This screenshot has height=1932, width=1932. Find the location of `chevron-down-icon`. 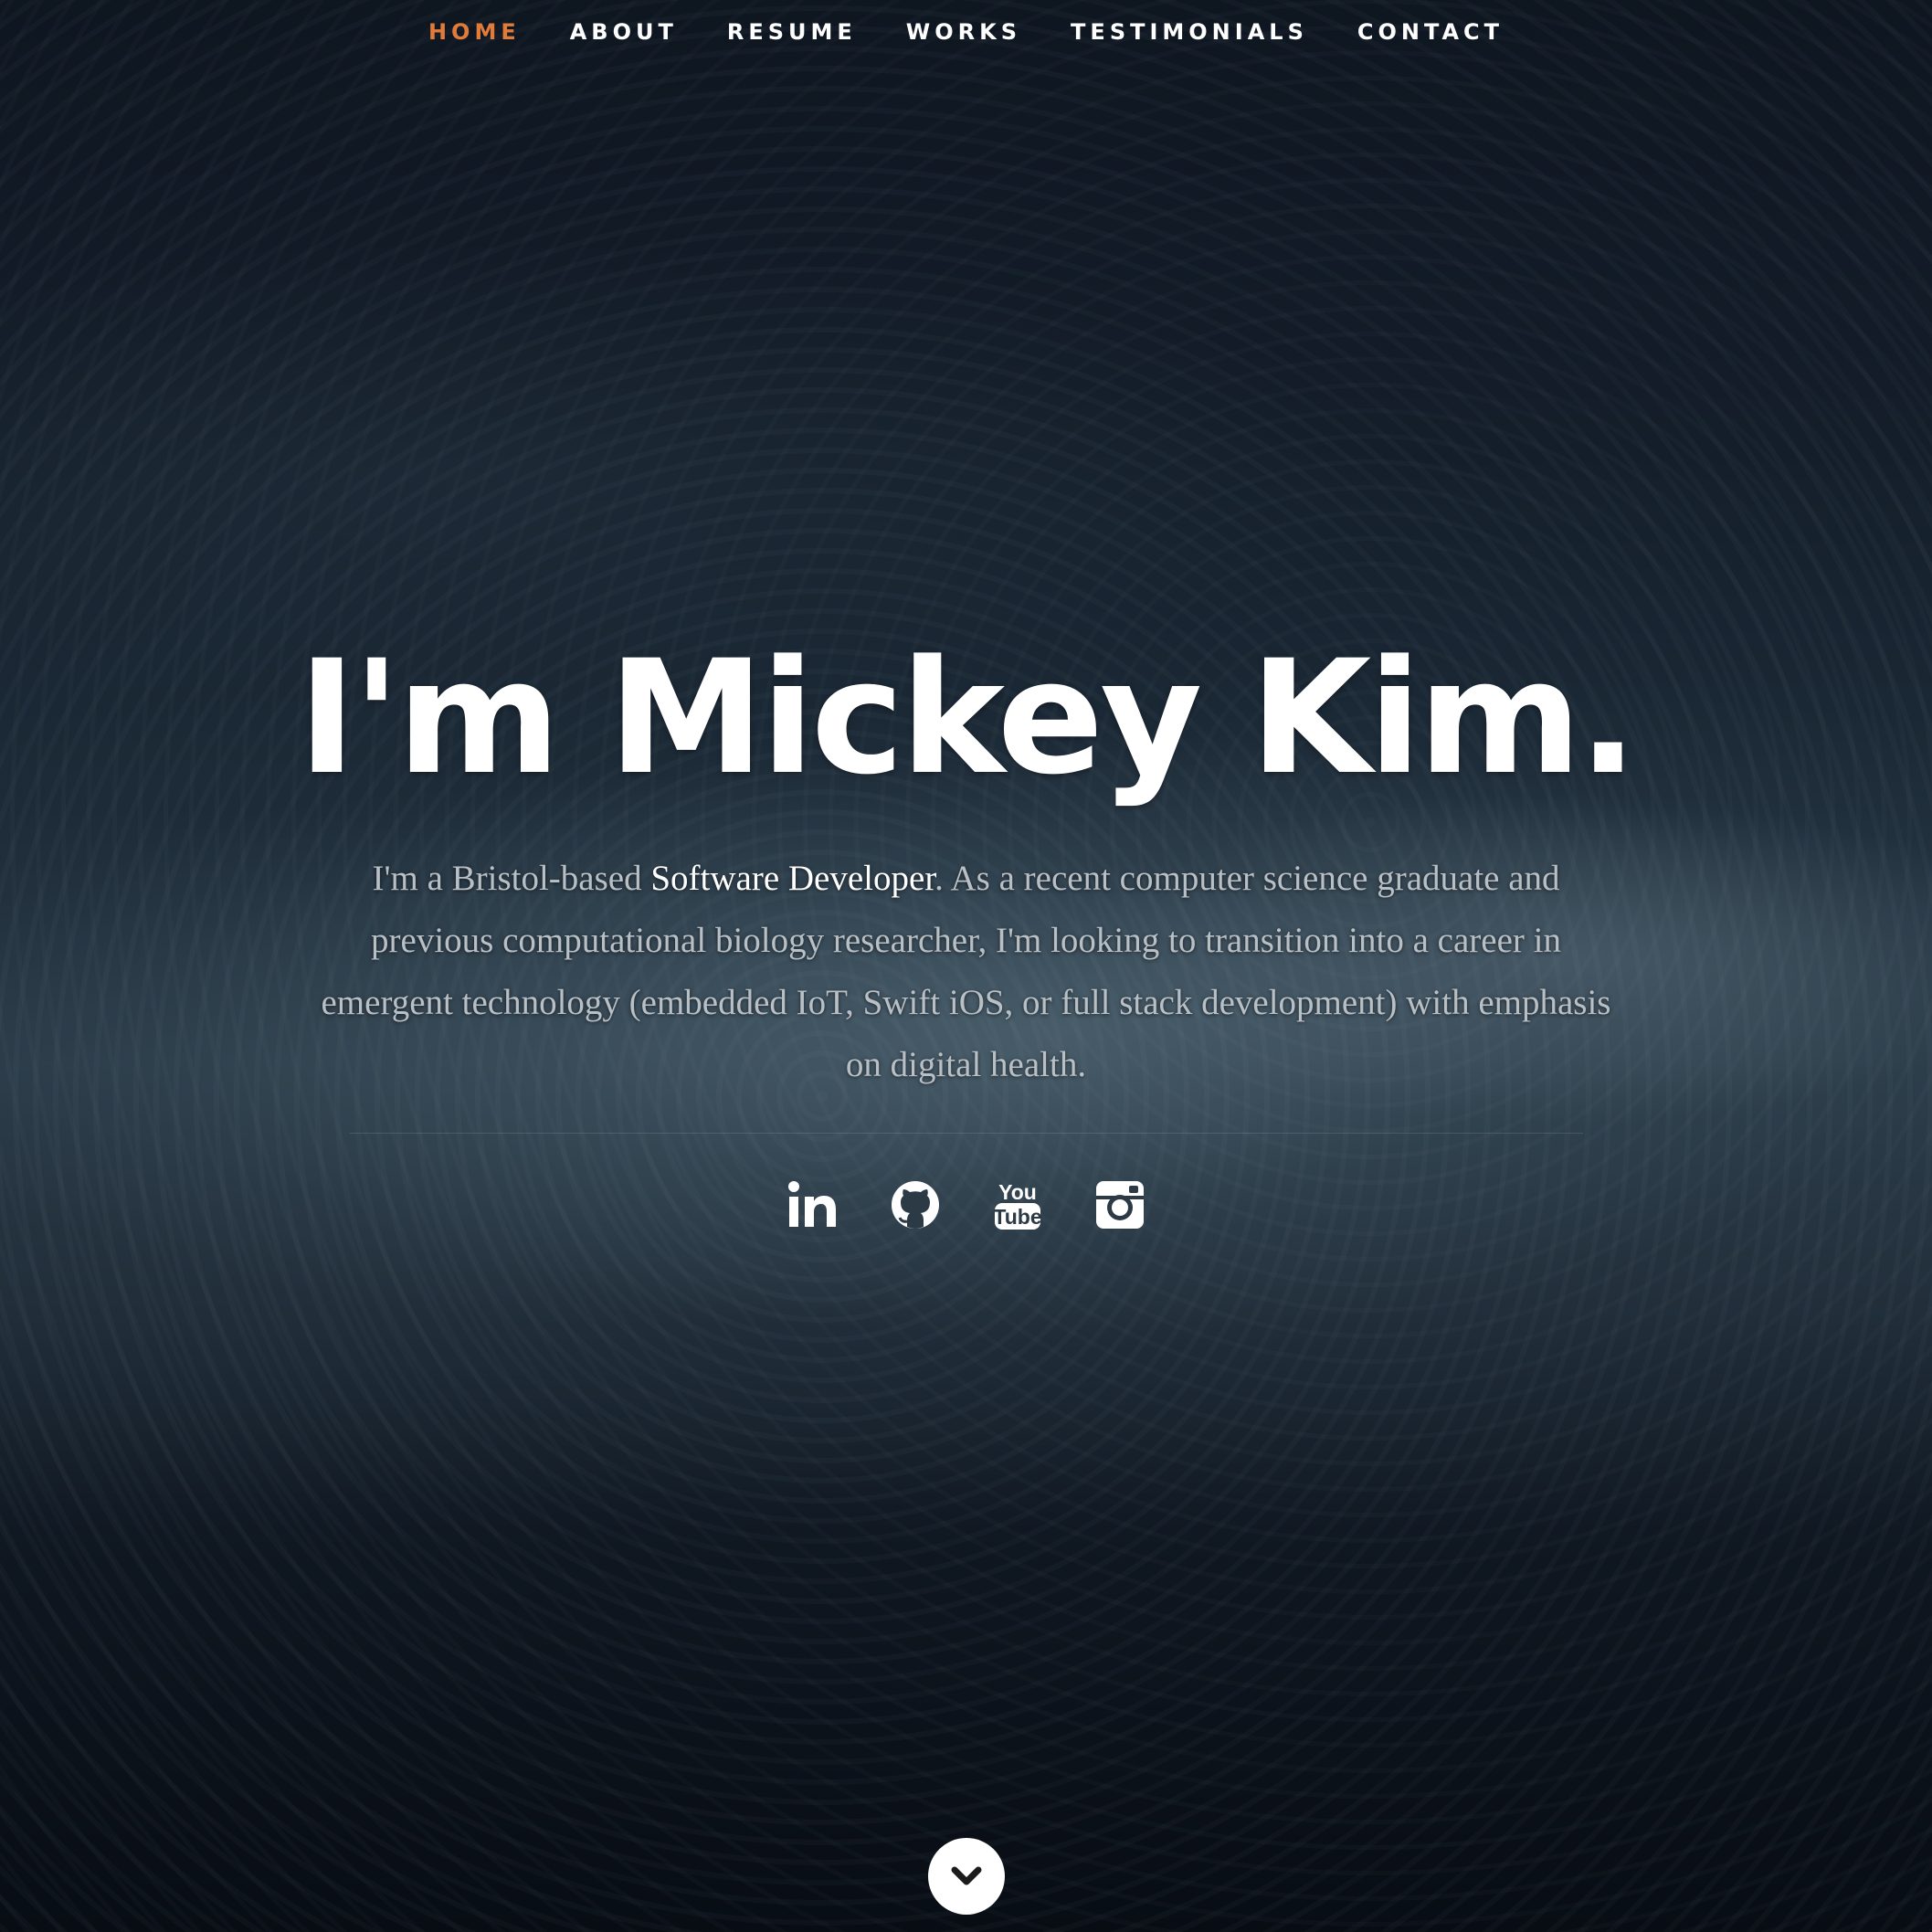

chevron-down-icon is located at coordinates (966, 1875).